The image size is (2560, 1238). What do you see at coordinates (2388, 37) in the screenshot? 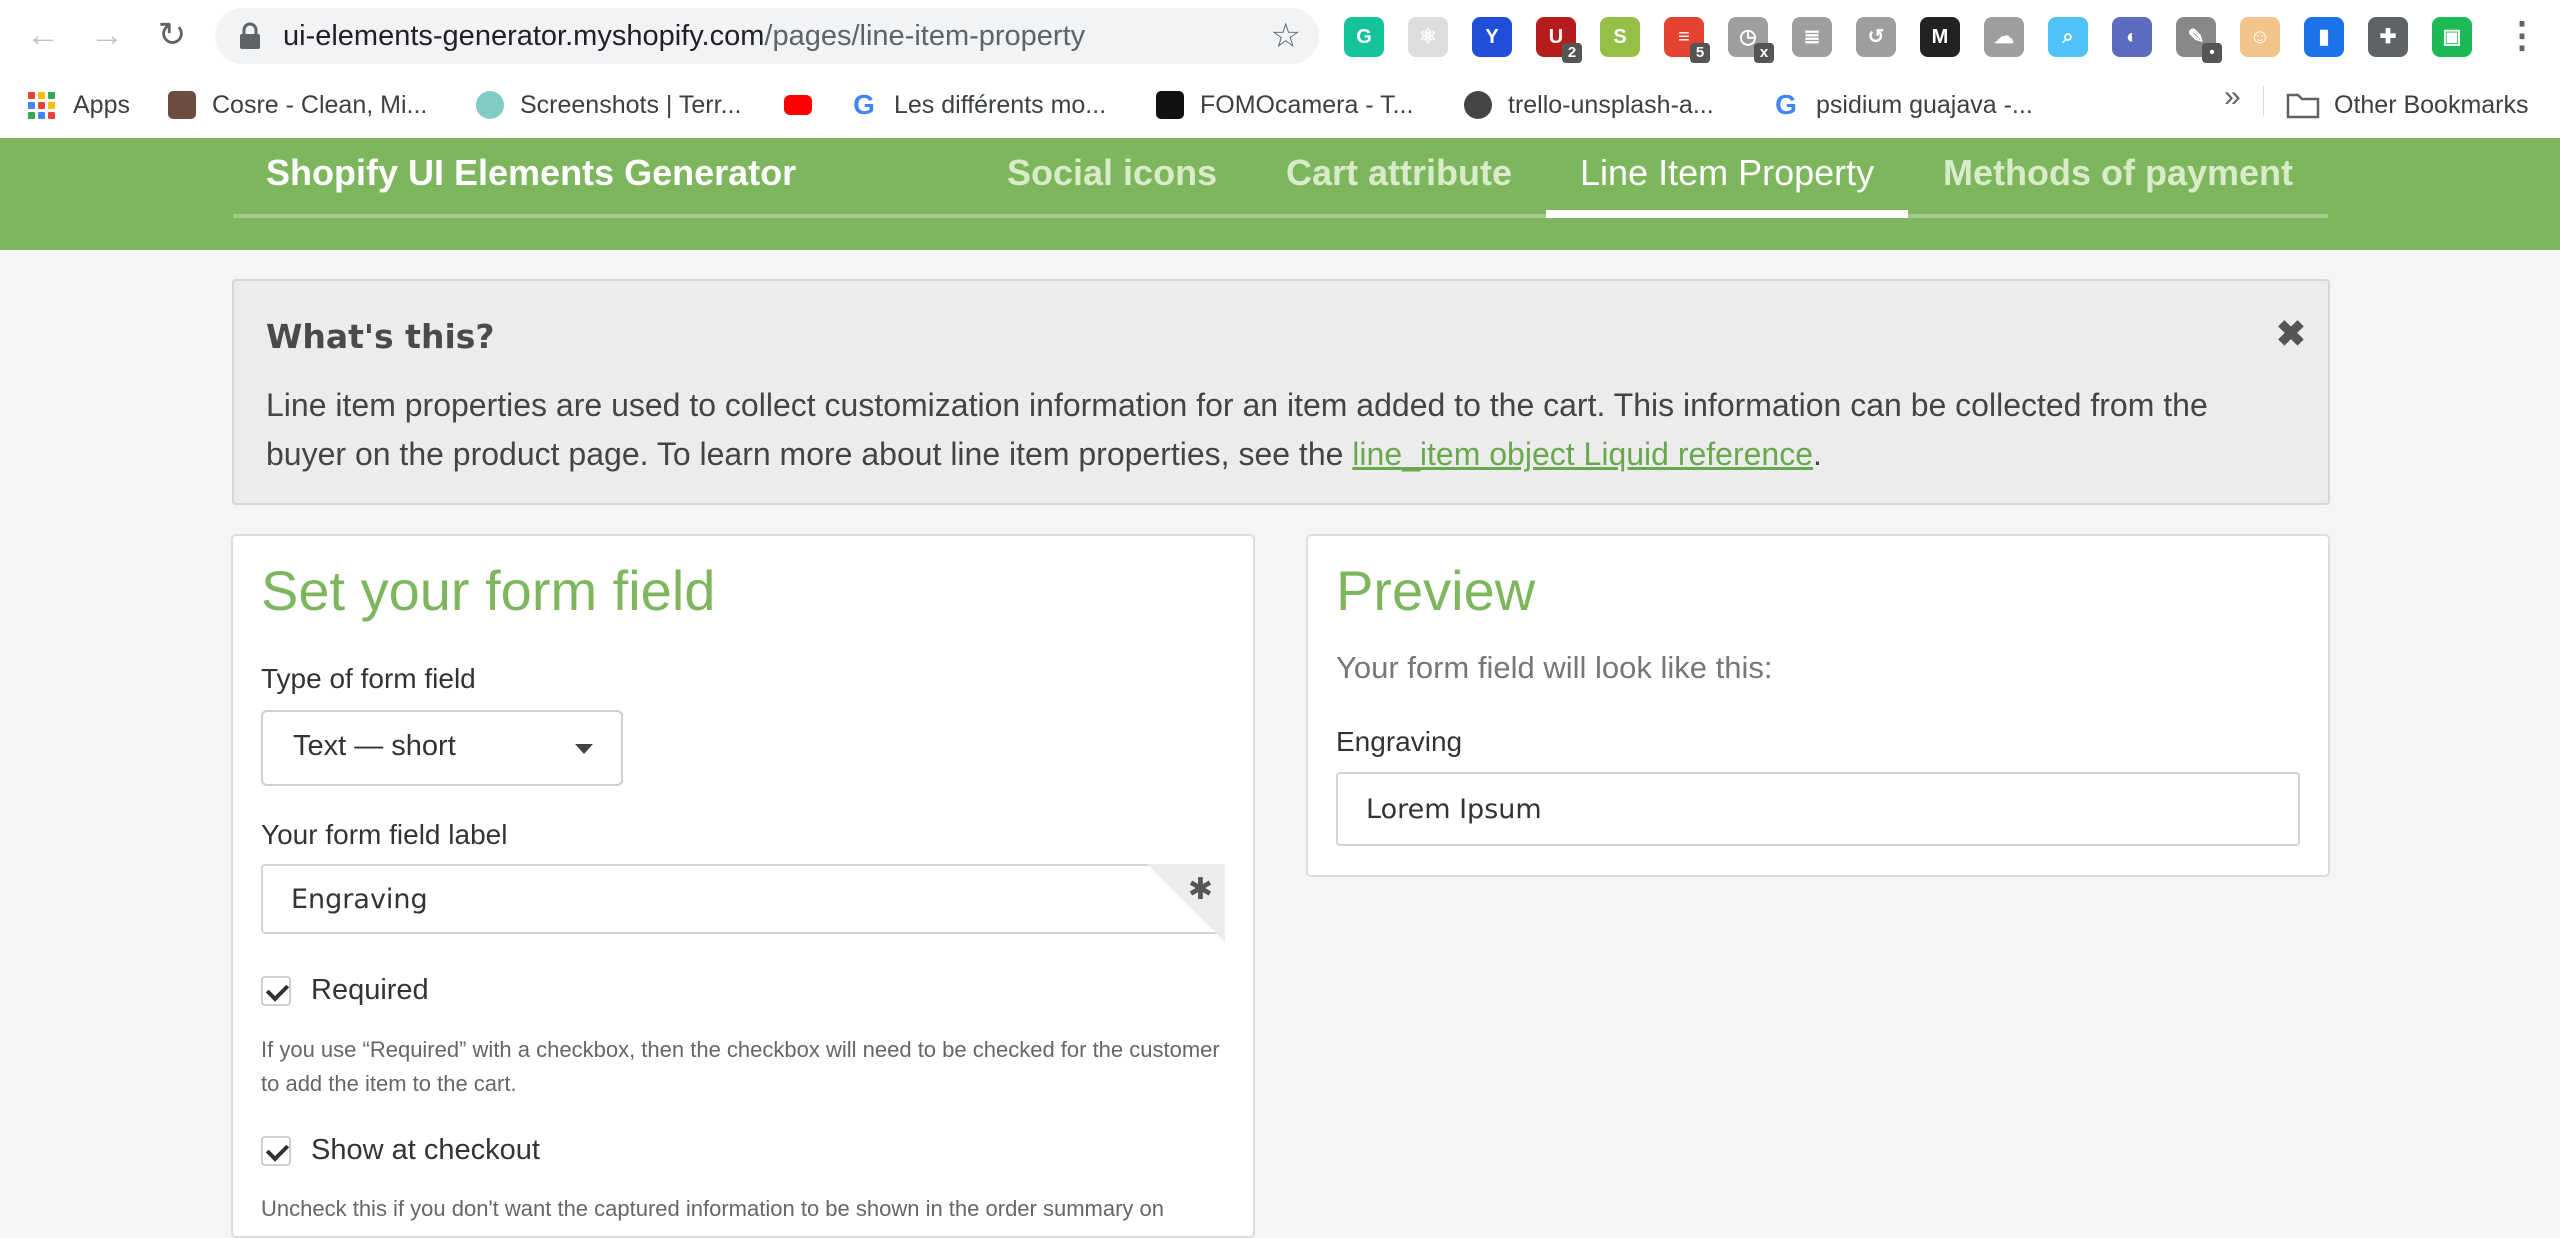
I see `puzzle-extension-icon: ✚` at bounding box center [2388, 37].